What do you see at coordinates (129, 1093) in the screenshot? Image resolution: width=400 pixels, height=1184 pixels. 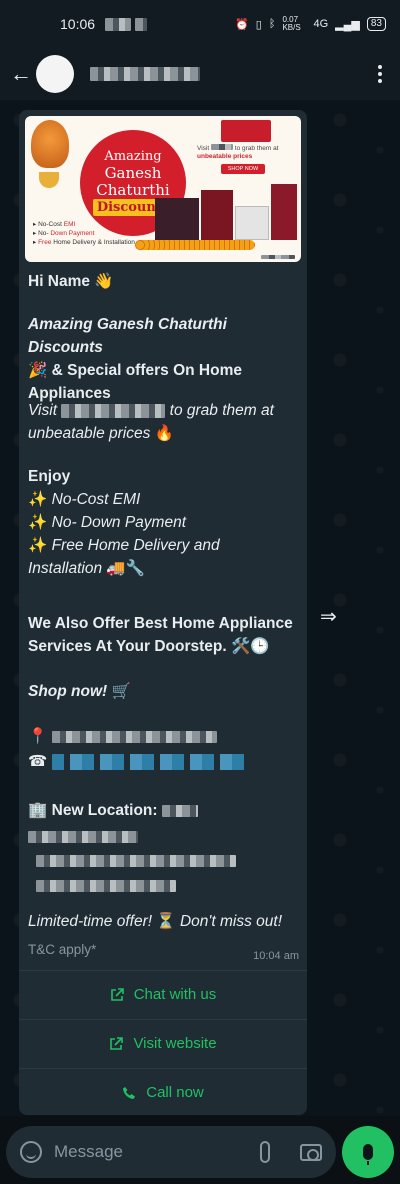 I see `phone-call-icon` at bounding box center [129, 1093].